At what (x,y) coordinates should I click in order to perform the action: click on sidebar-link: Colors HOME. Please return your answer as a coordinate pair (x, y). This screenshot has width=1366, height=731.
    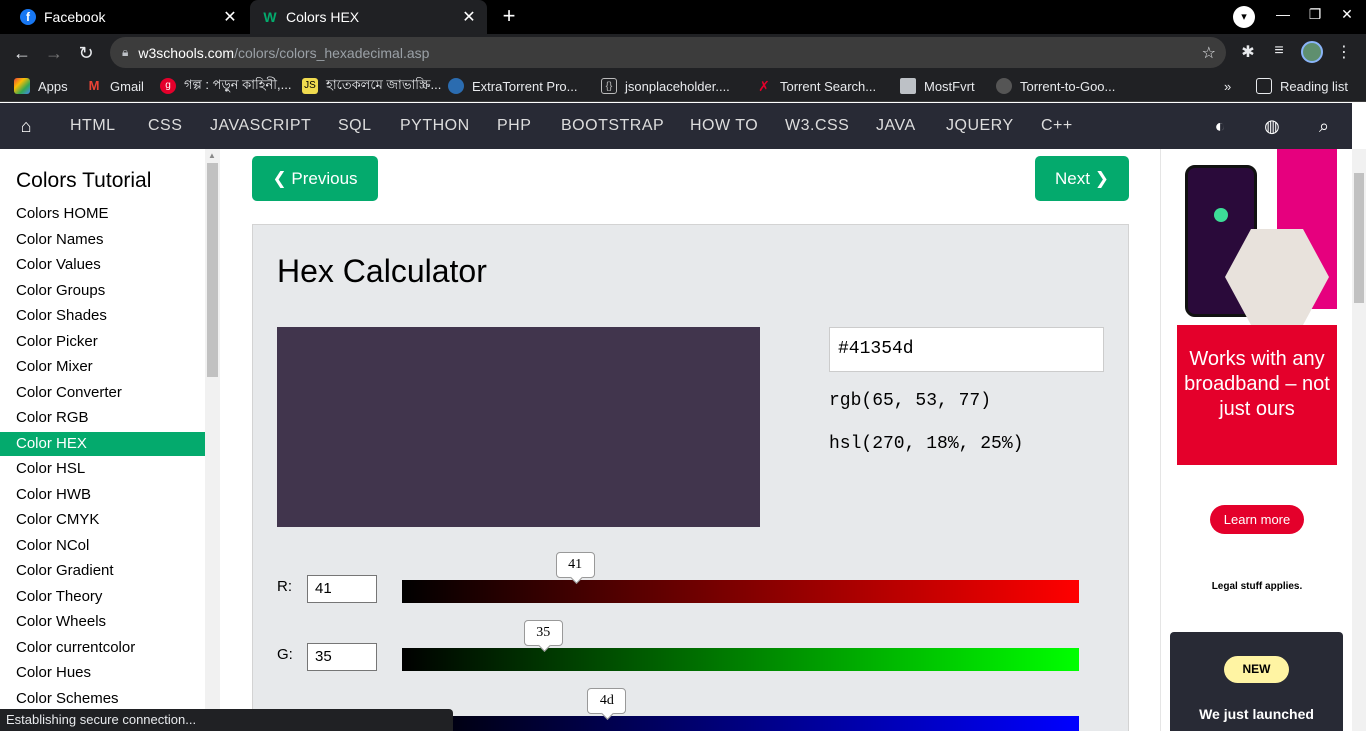
    Looking at the image, I should click on (102, 214).